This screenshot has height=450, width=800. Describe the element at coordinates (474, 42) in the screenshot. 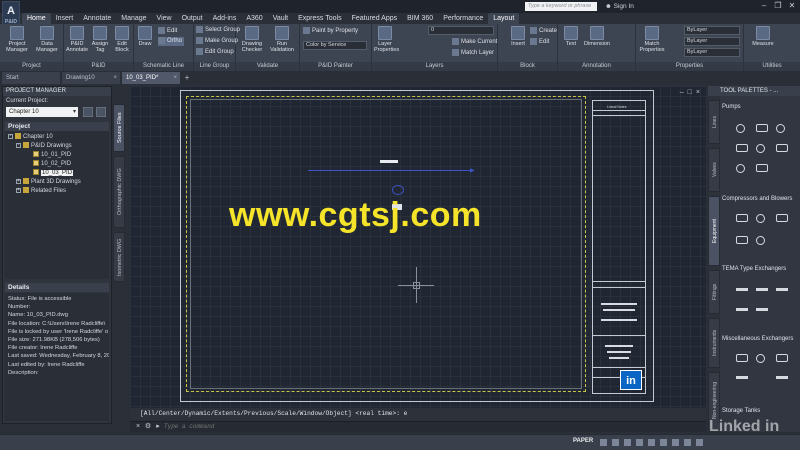

I see `make-current-button: Make Current` at that location.